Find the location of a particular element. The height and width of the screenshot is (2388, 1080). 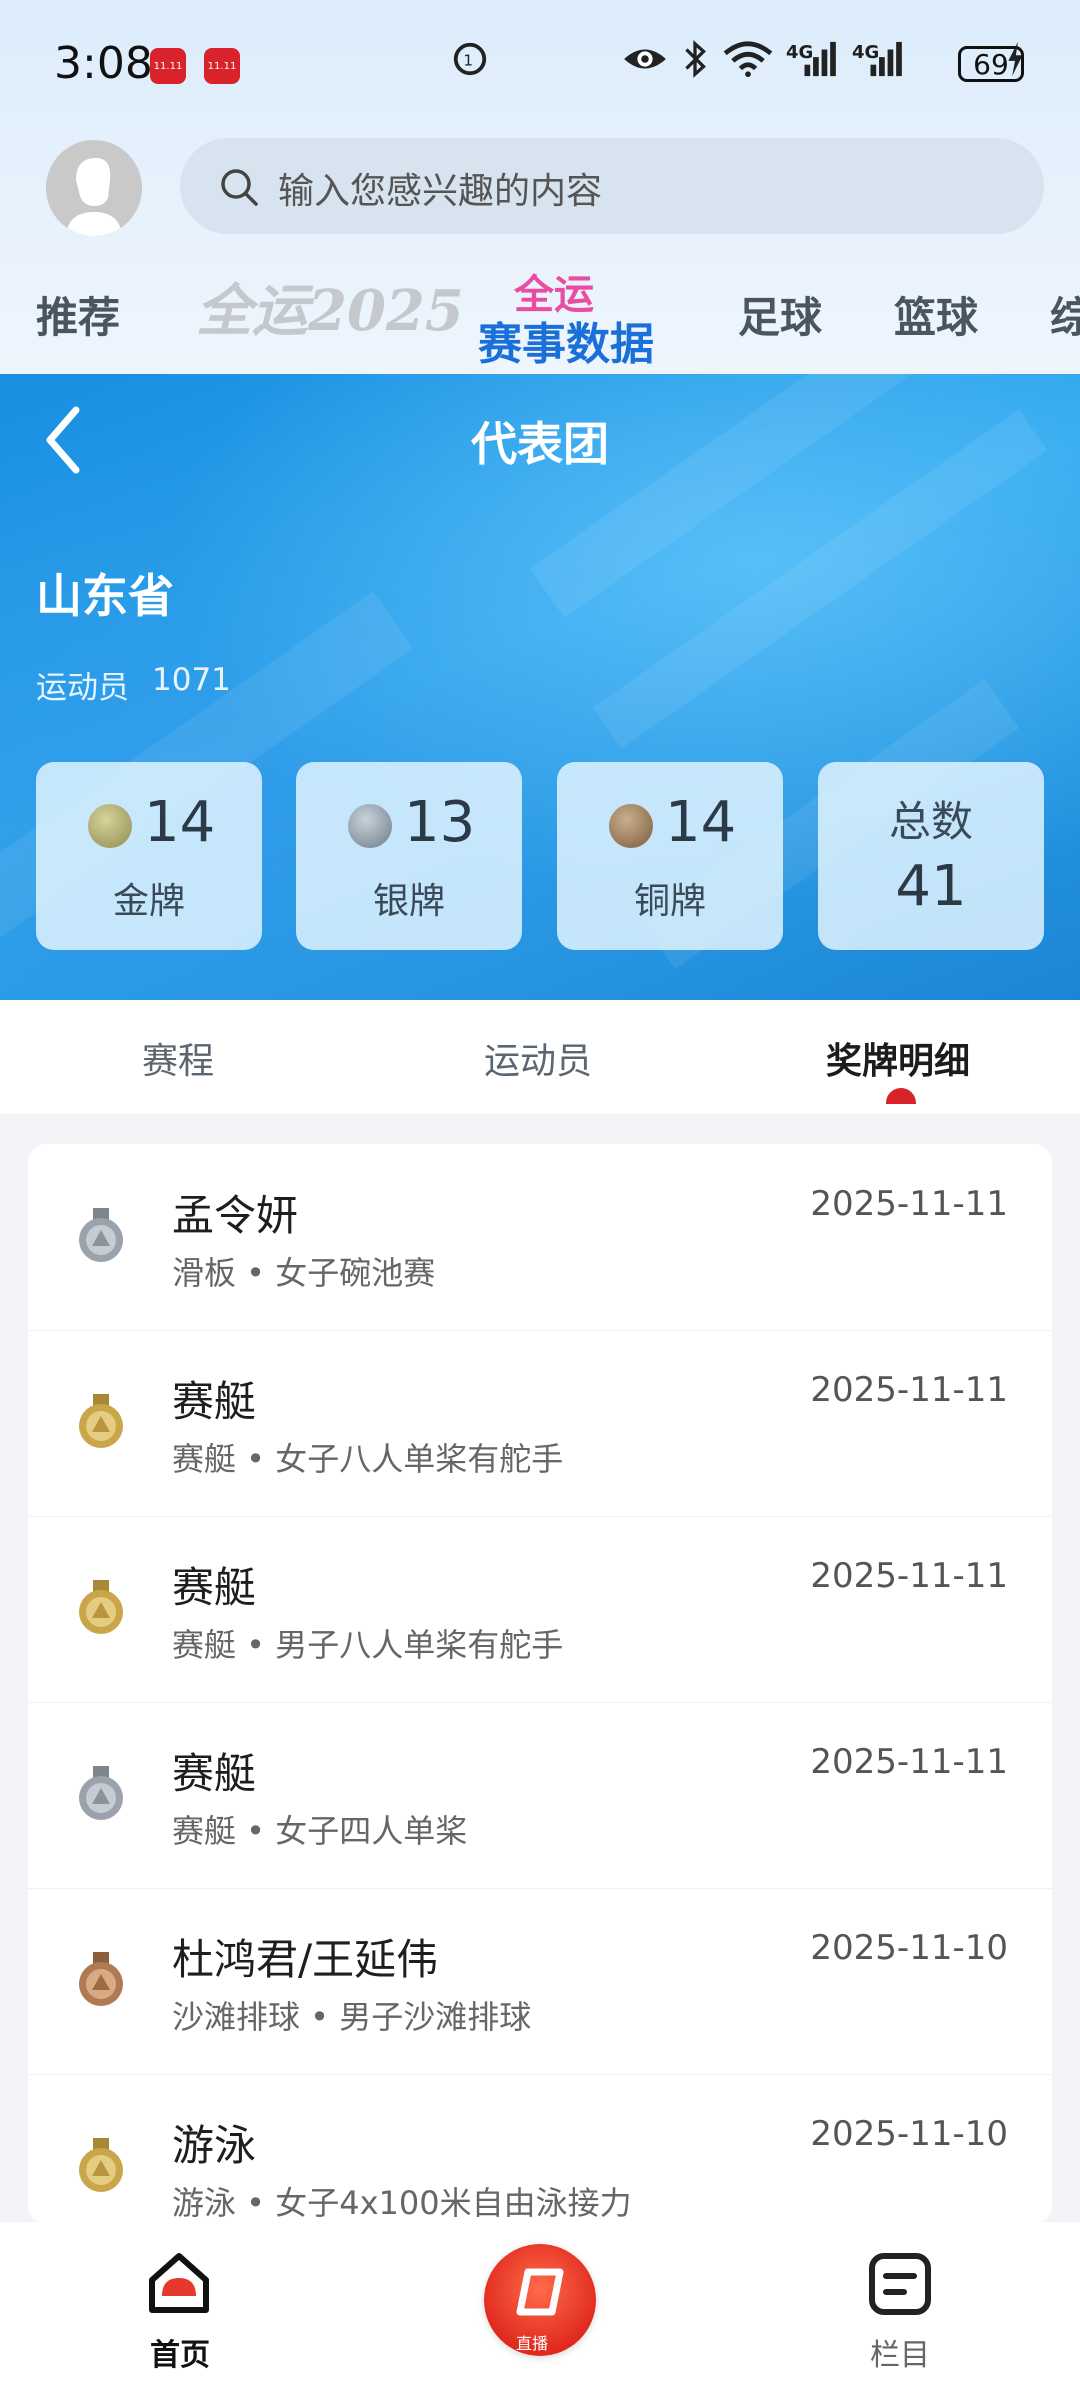

gold-count: 14 is located at coordinates (180, 822).